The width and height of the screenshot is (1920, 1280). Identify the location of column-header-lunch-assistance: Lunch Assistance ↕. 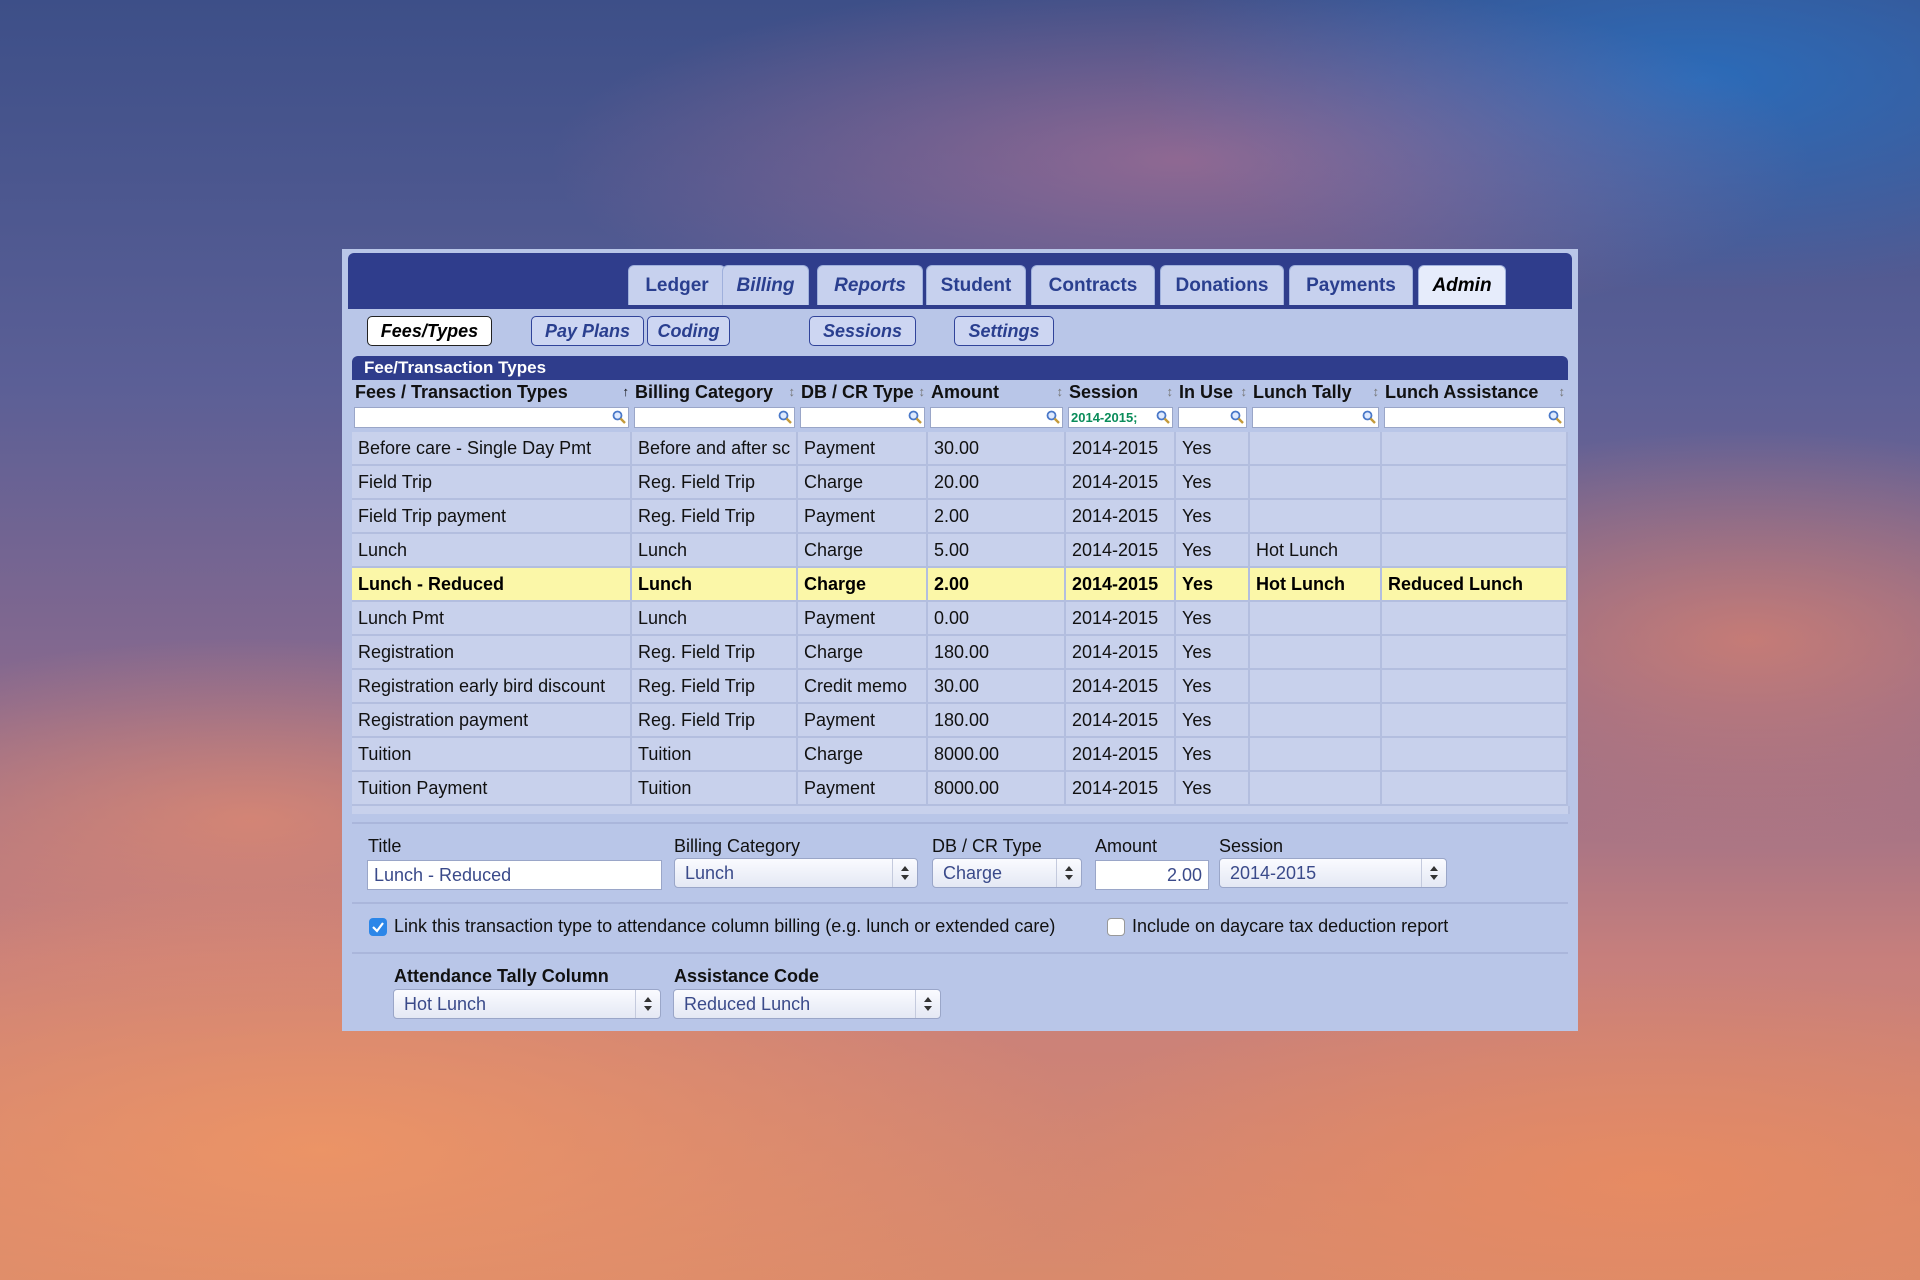
(1475, 392).